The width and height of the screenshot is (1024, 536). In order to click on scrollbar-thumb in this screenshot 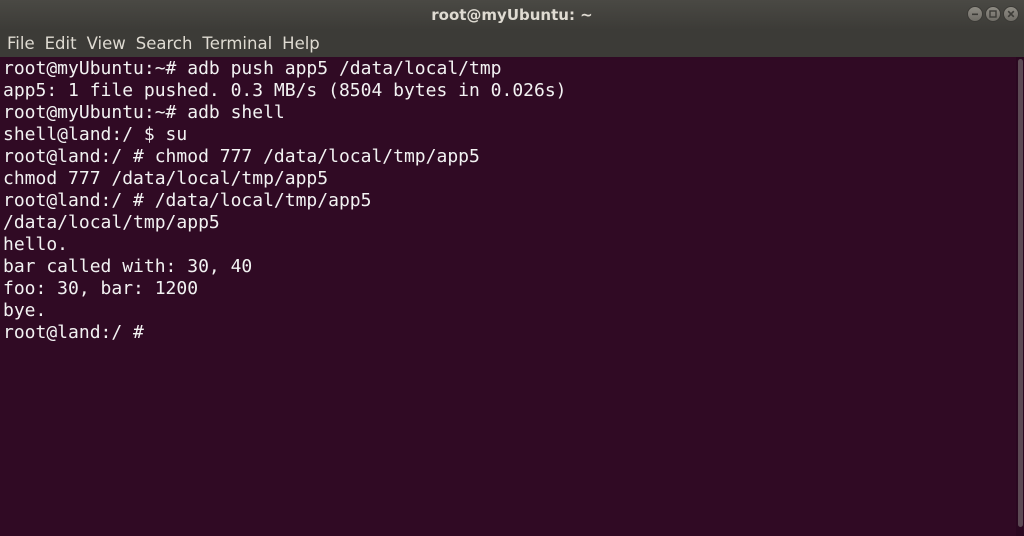, I will do `click(1020, 293)`.